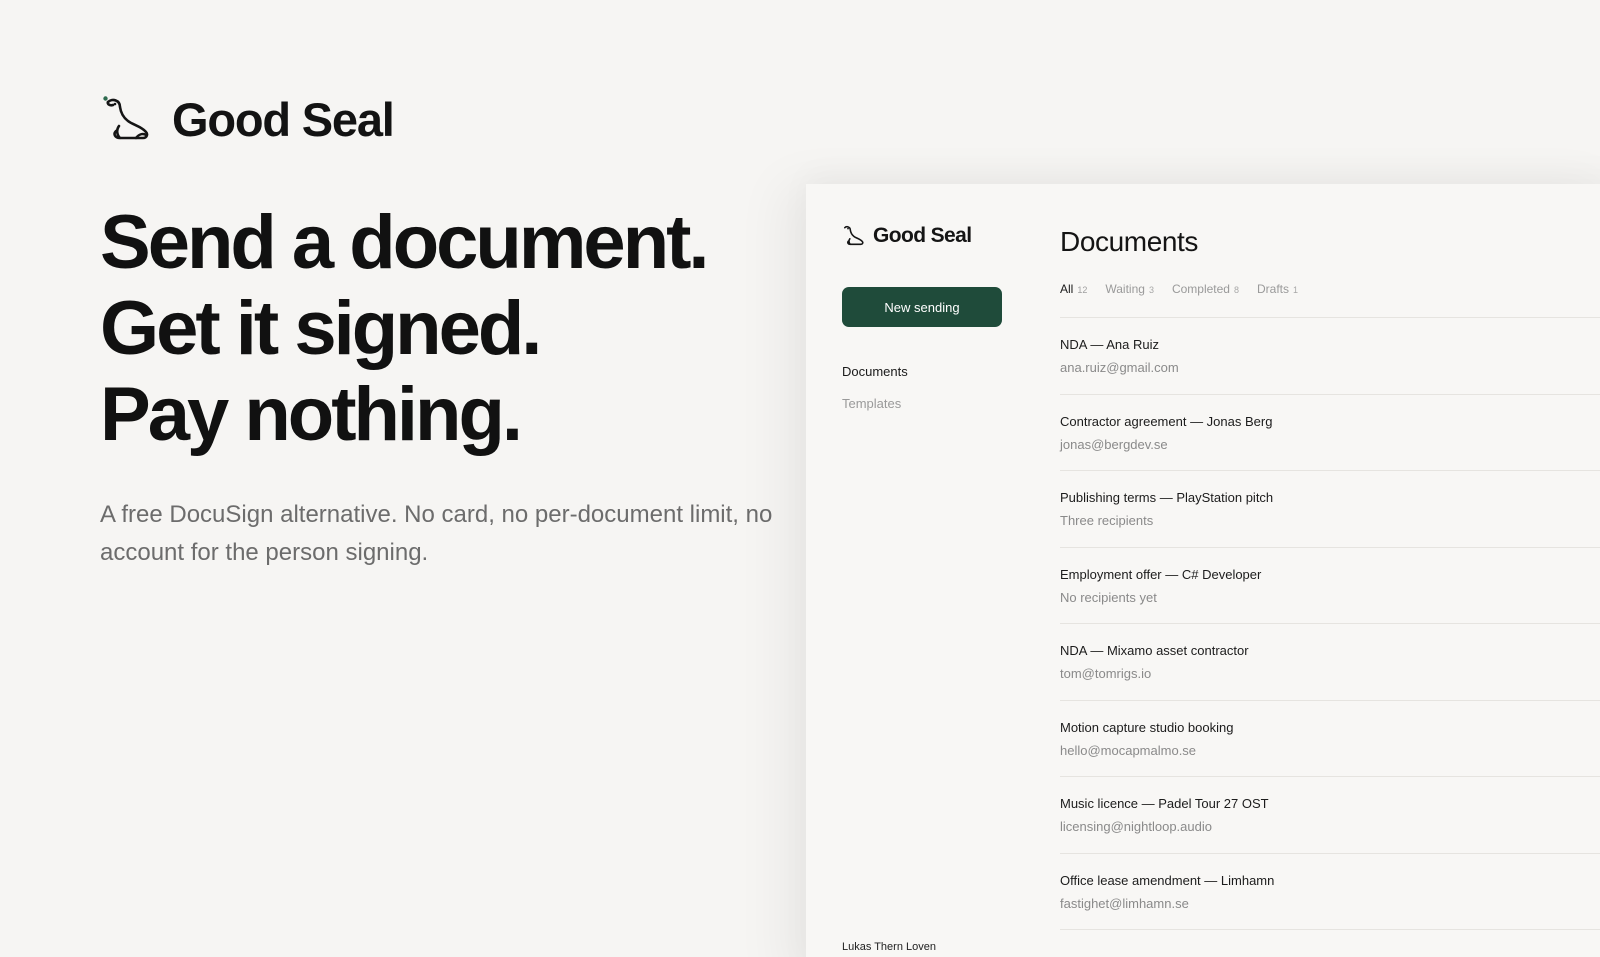 The height and width of the screenshot is (957, 1600). Describe the element at coordinates (1167, 497) in the screenshot. I see `document-title: Publishing terms — PlayStation pitch` at that location.